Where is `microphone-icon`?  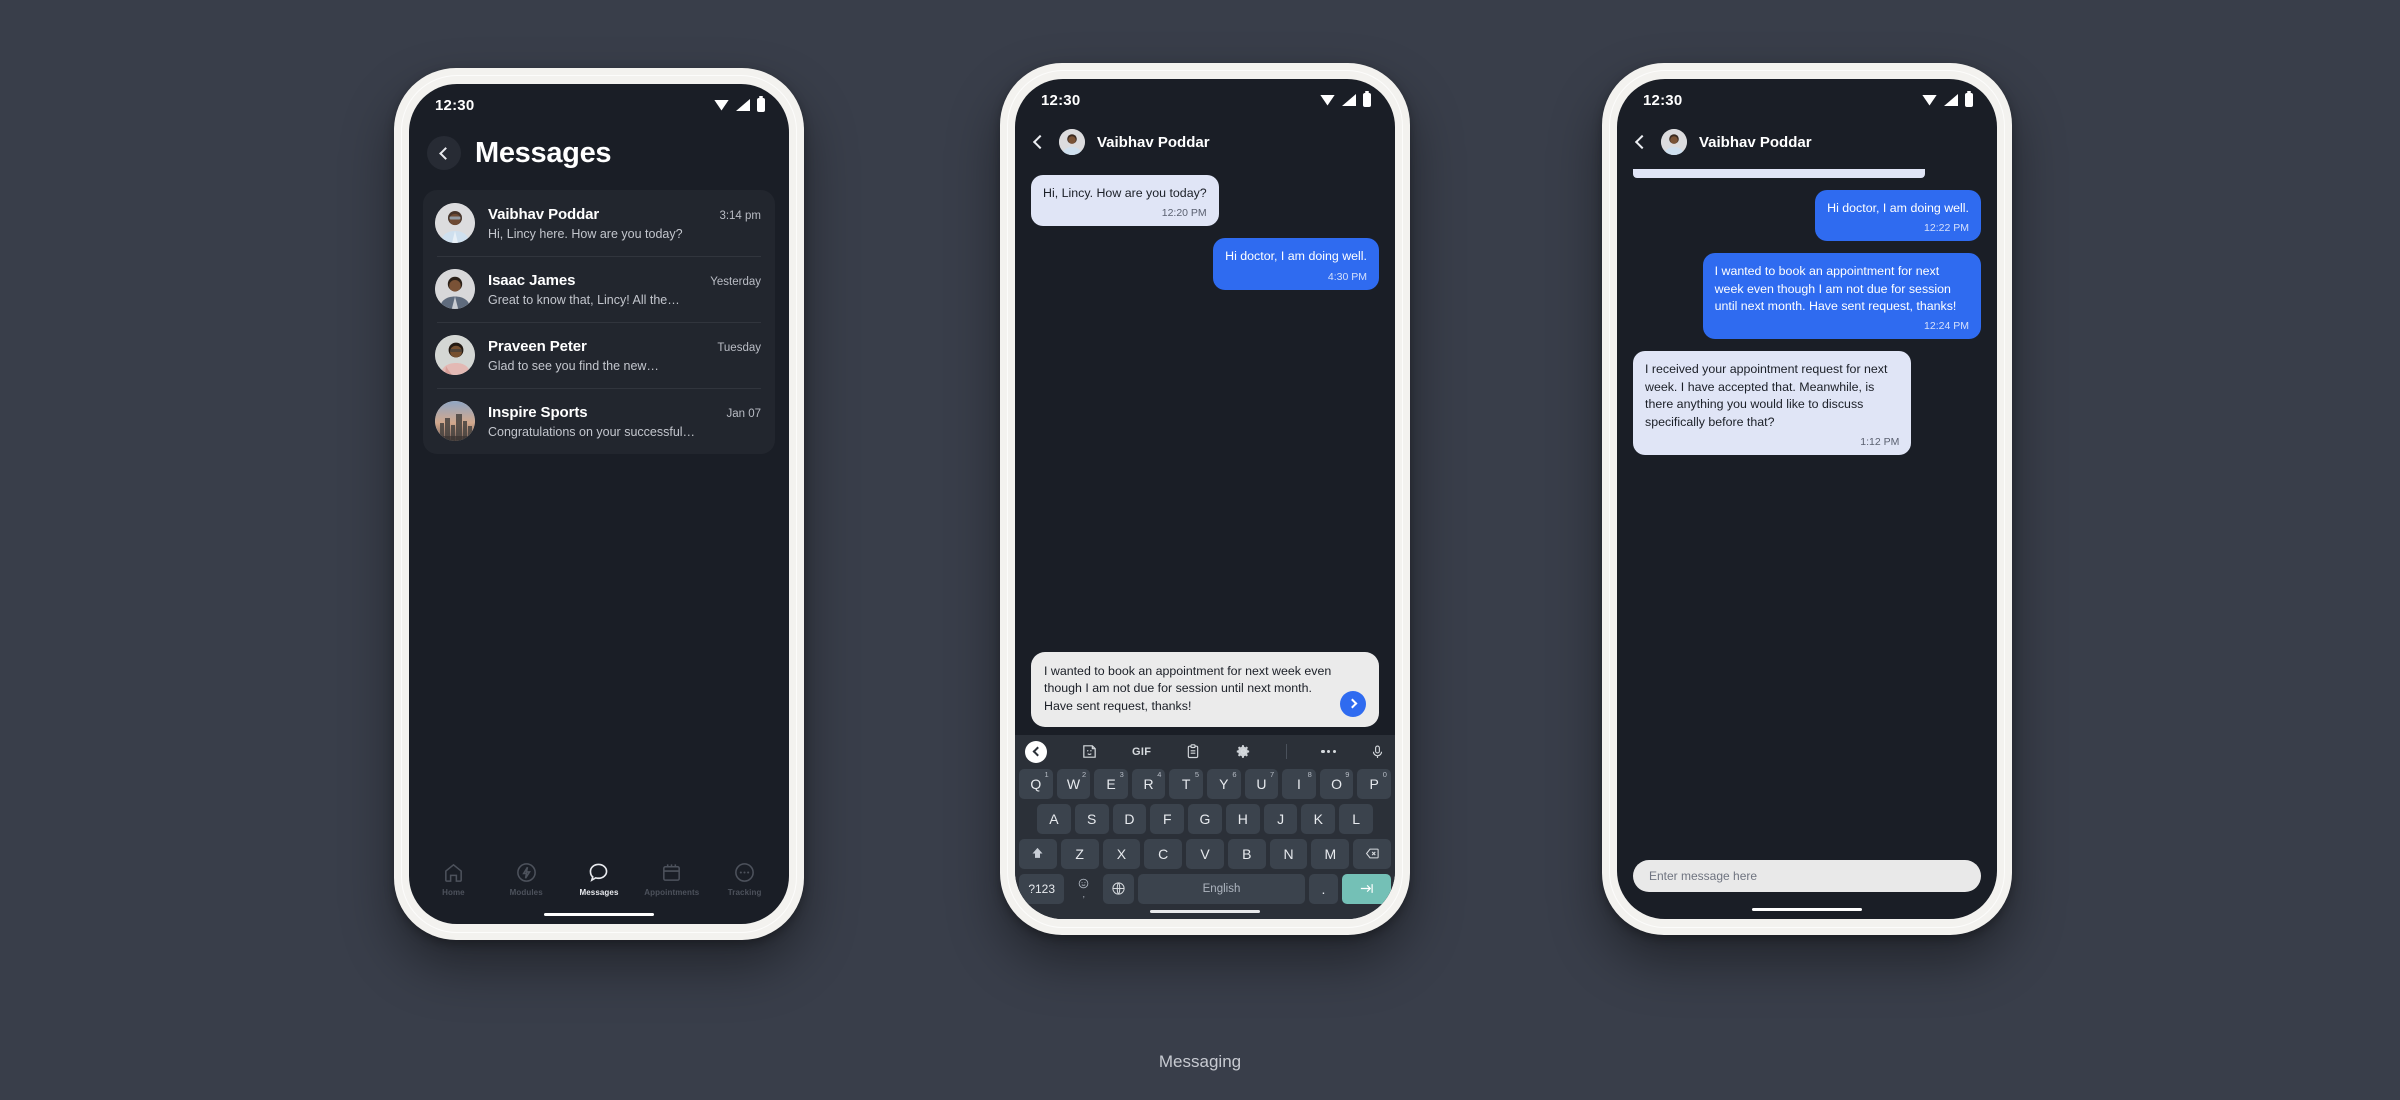 microphone-icon is located at coordinates (1377, 751).